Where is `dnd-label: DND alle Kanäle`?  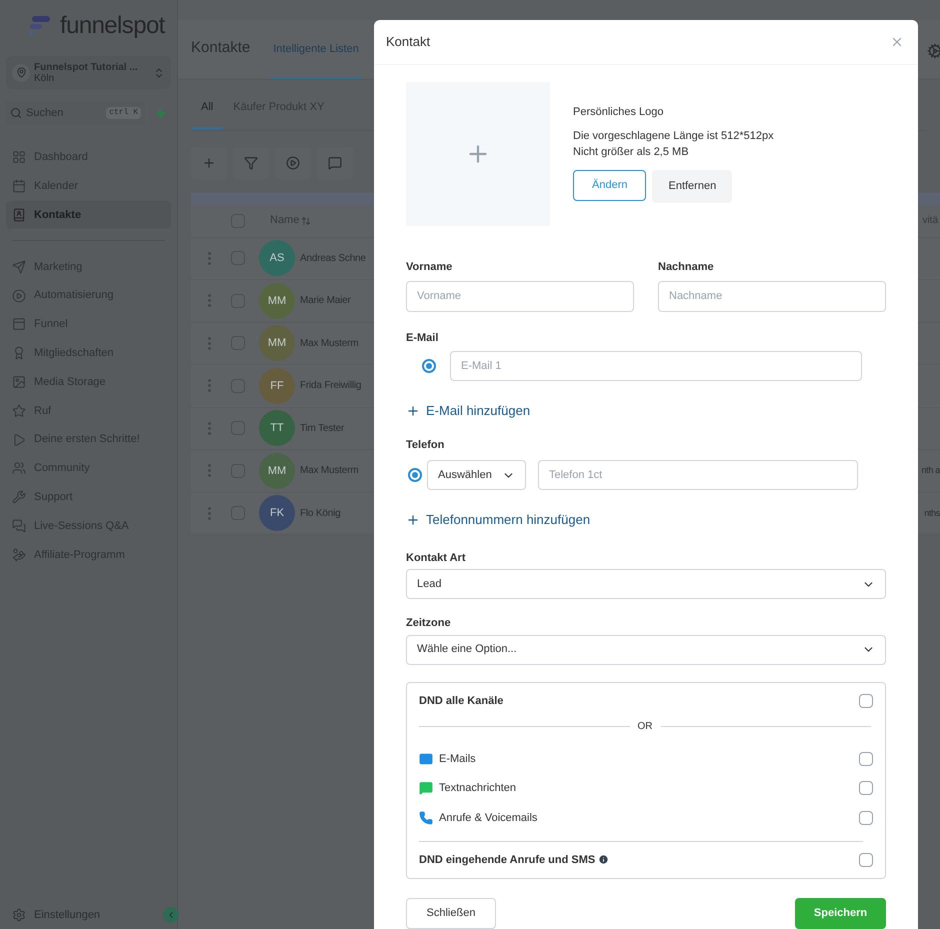 dnd-label: DND alle Kanäle is located at coordinates (461, 701).